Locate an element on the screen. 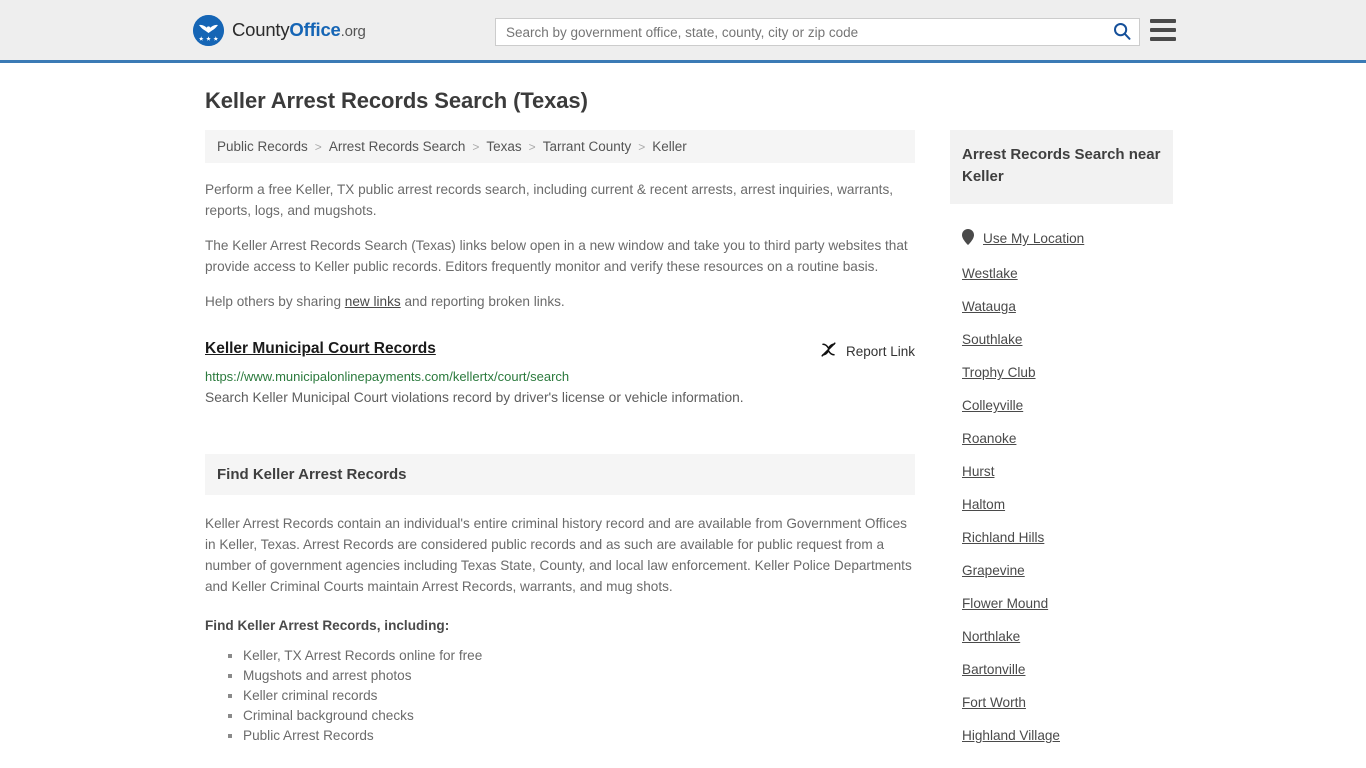 The height and width of the screenshot is (768, 1366). search-bar is located at coordinates (817, 32).